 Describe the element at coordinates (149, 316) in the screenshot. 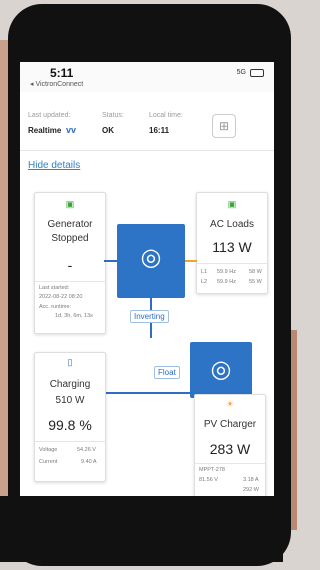

I see `inverter-state-badge: Inverting` at that location.